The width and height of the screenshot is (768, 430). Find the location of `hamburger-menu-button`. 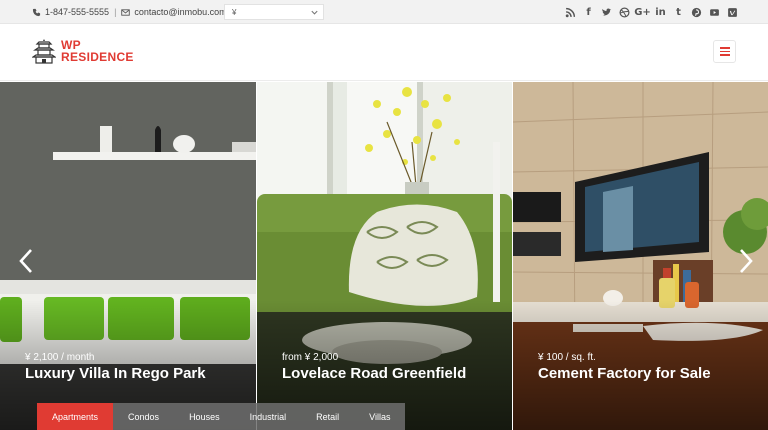

hamburger-menu-button is located at coordinates (724, 51).